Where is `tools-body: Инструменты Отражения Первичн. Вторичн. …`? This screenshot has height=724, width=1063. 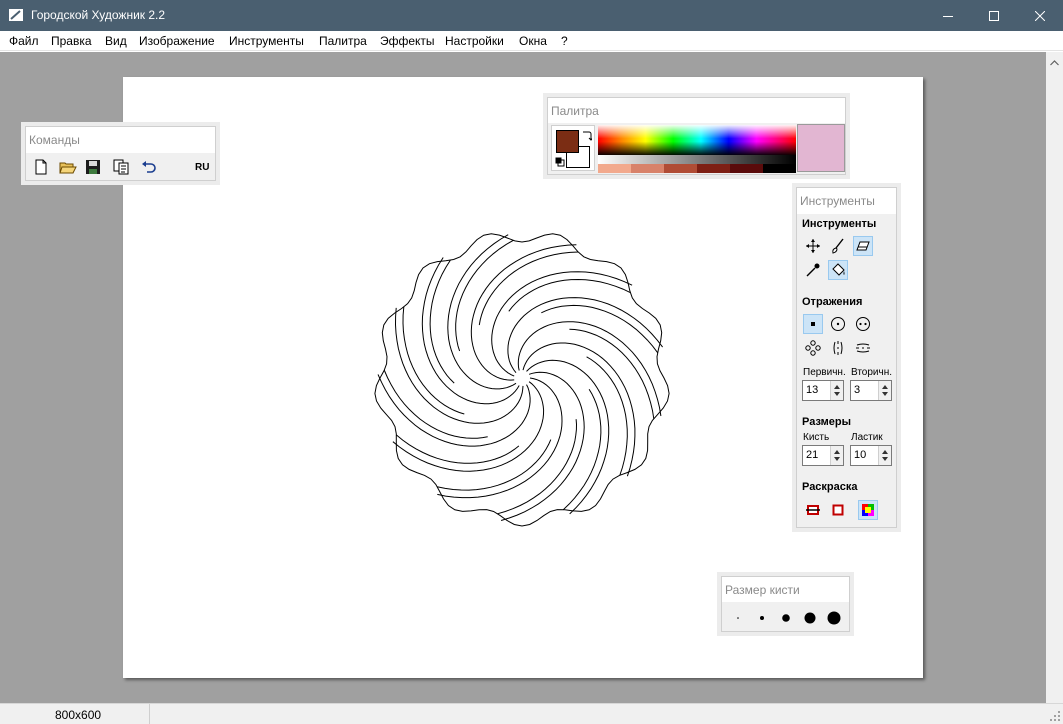 tools-body: Инструменты Отражения Первичн. Вторичн. … is located at coordinates (846, 370).